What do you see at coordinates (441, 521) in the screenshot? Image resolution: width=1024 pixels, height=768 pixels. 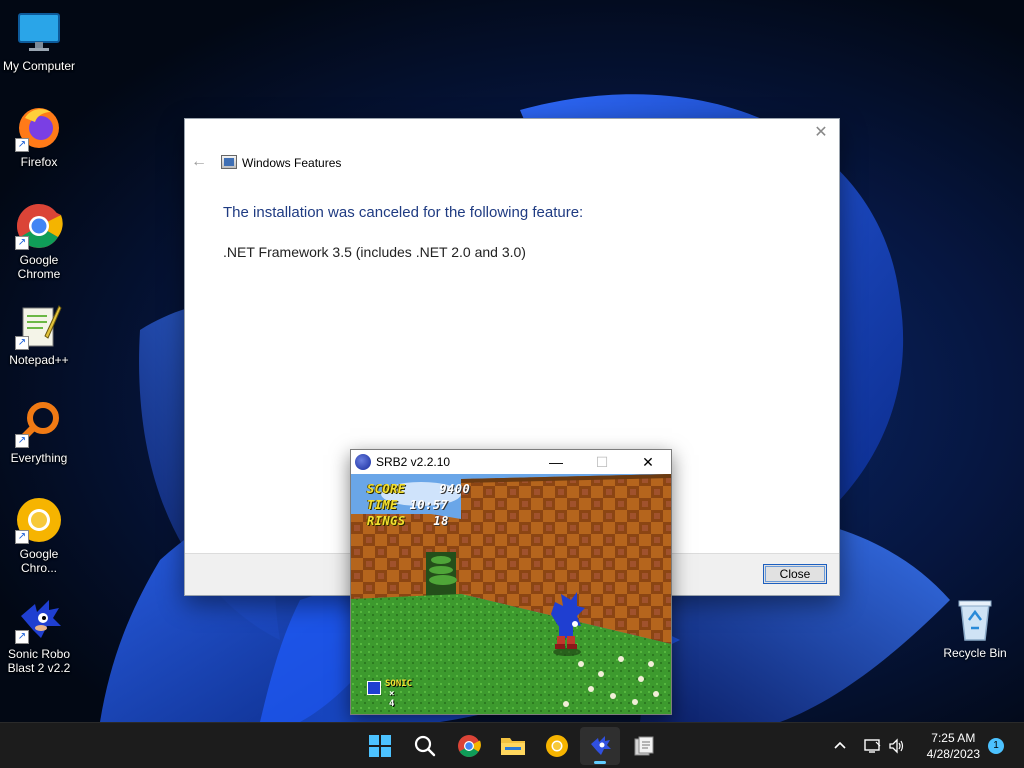 I see `rings-value: 18` at bounding box center [441, 521].